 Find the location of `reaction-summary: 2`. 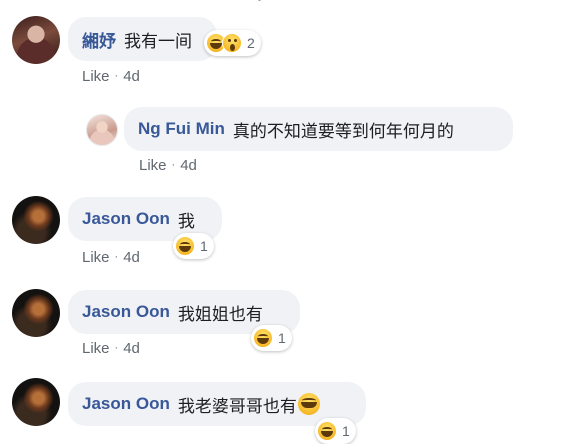

reaction-summary: 2 is located at coordinates (232, 43).